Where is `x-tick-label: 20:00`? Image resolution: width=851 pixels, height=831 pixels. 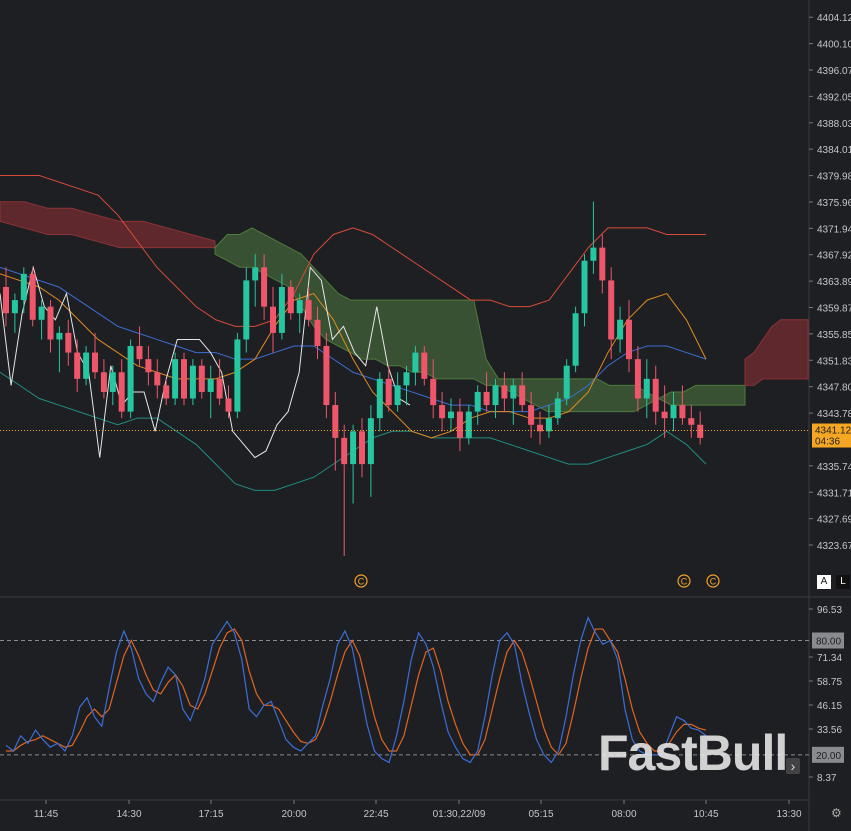 x-tick-label: 20:00 is located at coordinates (293, 814).